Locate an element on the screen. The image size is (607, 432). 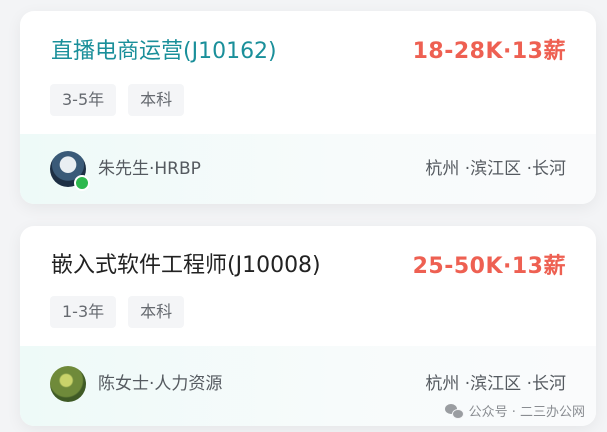
job-tags: 1-3年 本科 is located at coordinates (117, 312).